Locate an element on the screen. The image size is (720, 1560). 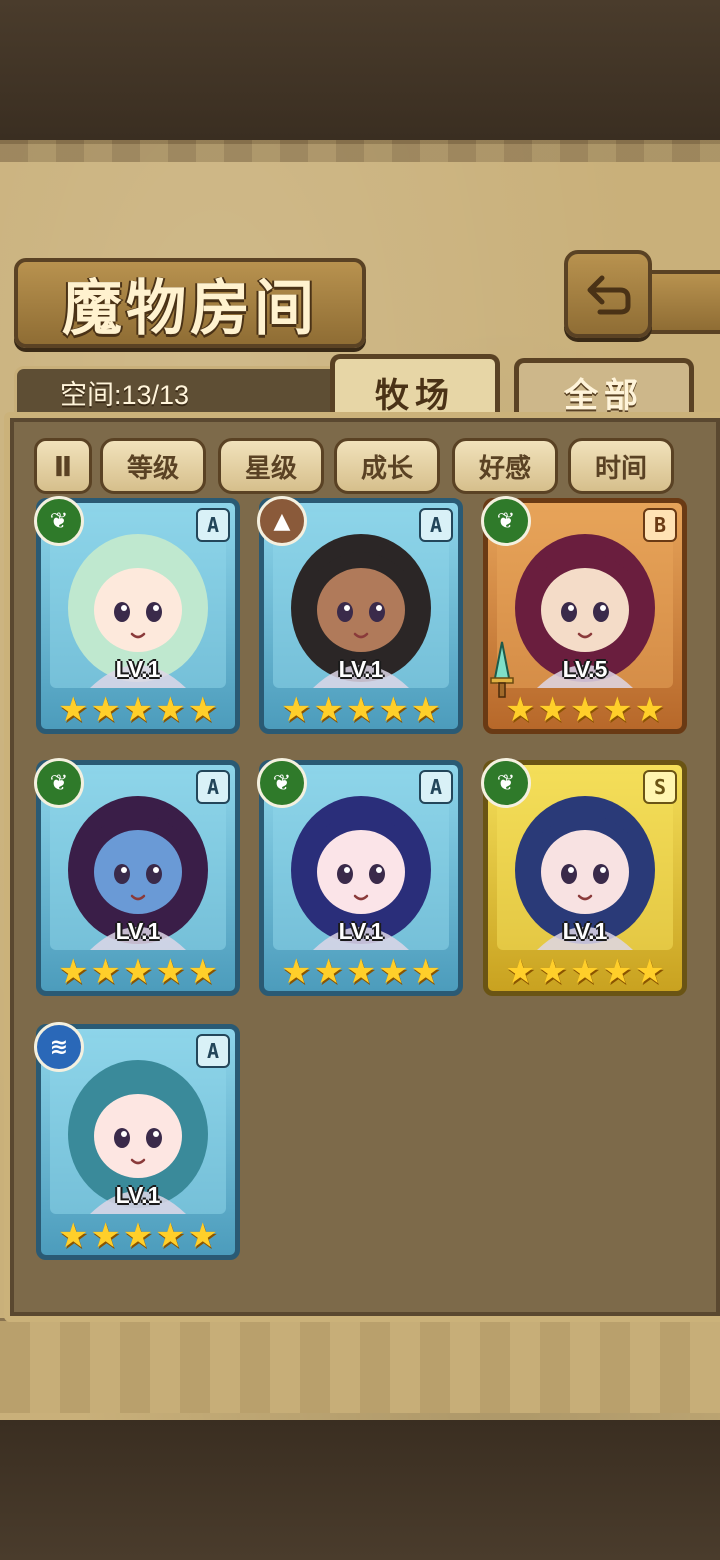
filter-bar: Ⅱ 等级 星级 成长 好感 时间 is located at coordinates (355, 465).